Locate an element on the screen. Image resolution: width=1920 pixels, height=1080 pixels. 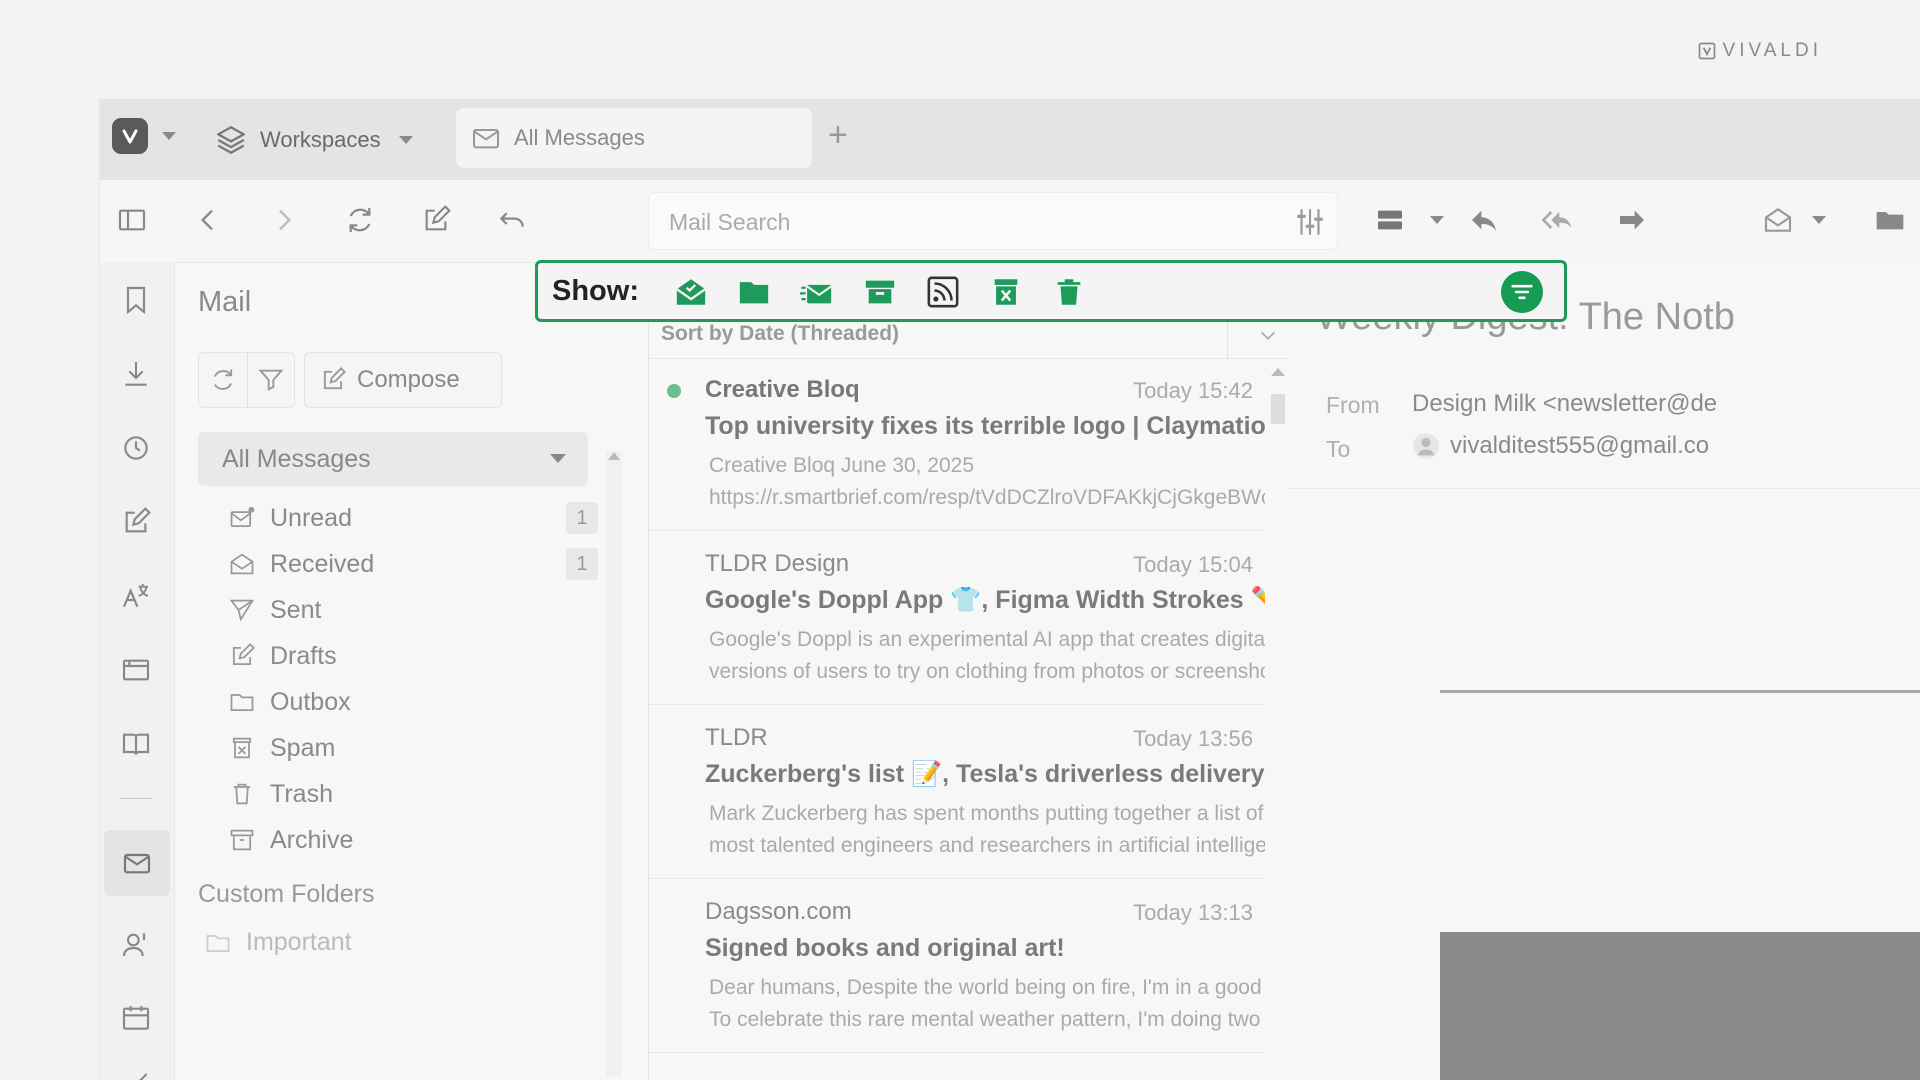
compose-button: Compose is located at coordinates (403, 380).